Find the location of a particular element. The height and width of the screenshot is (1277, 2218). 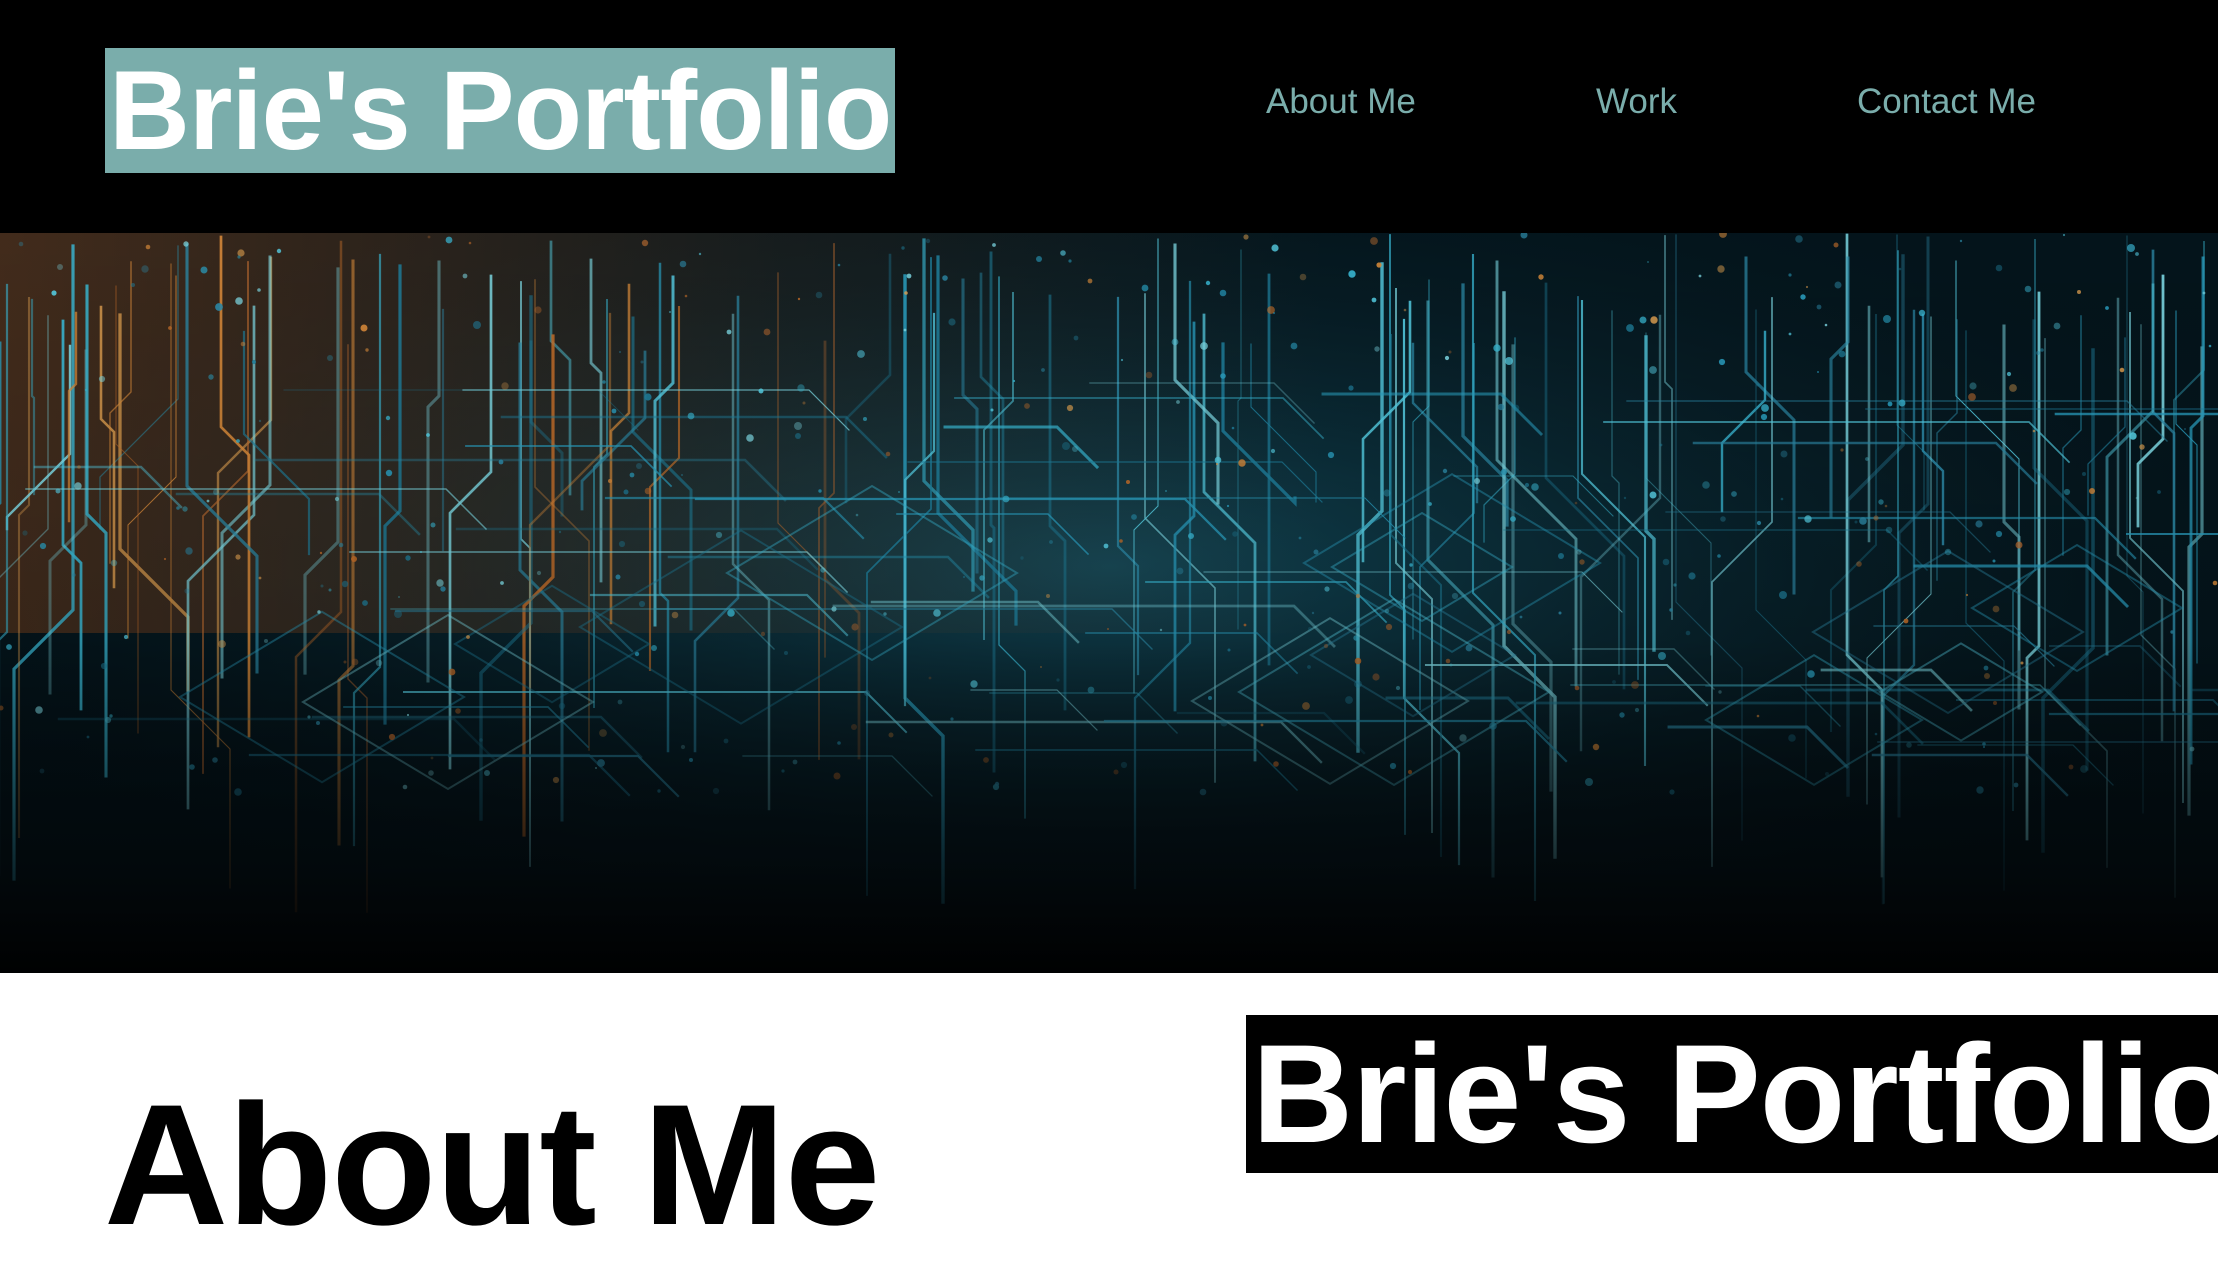

nav-link-work: Work is located at coordinates (1636, 102).